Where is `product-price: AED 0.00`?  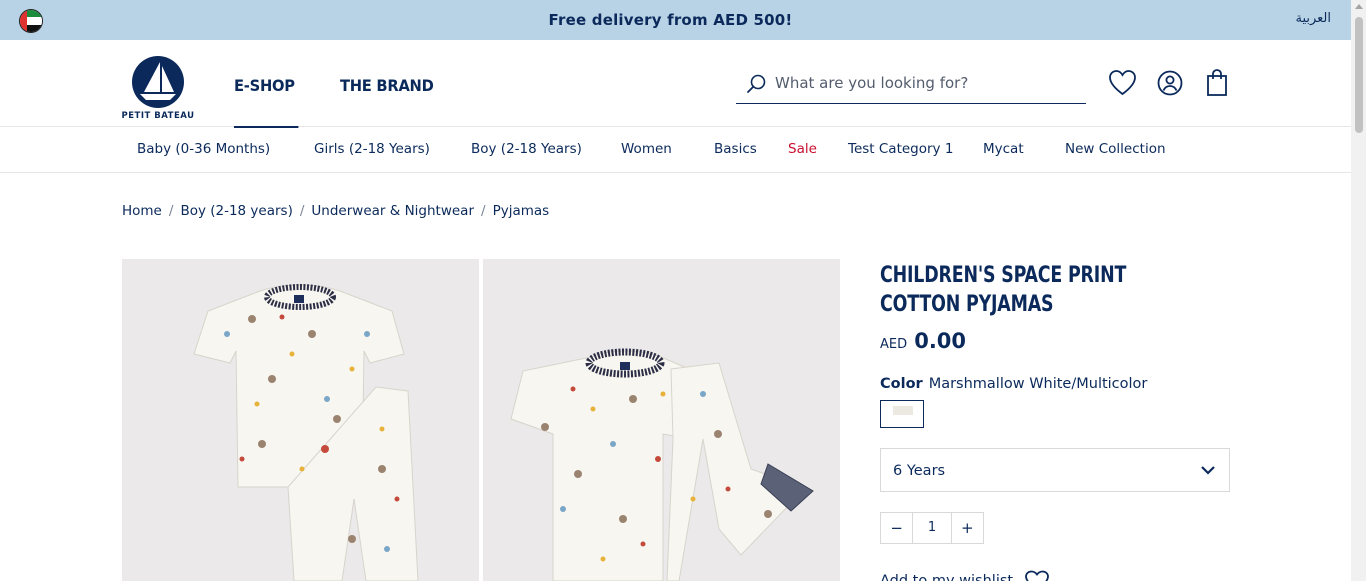 product-price: AED 0.00 is located at coordinates (923, 341).